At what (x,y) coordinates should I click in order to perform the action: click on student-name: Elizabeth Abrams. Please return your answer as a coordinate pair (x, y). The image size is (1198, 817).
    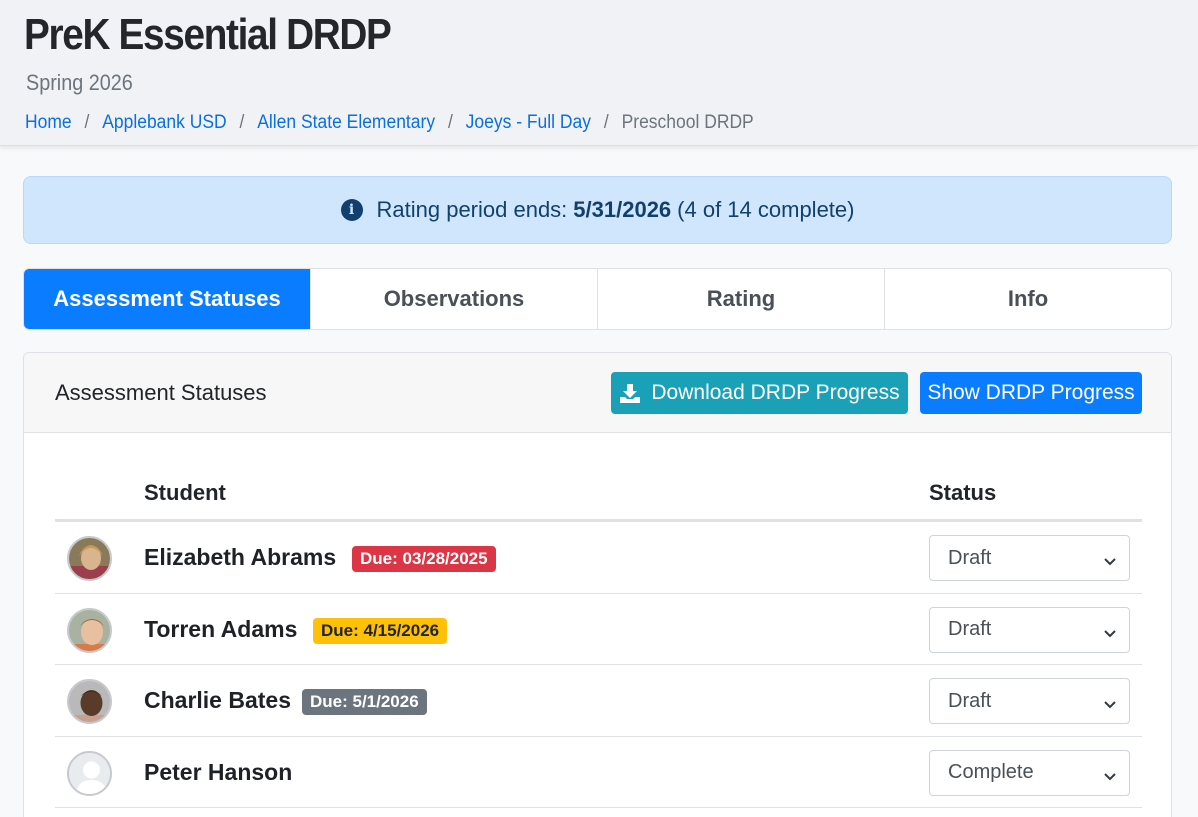
    Looking at the image, I should click on (240, 557).